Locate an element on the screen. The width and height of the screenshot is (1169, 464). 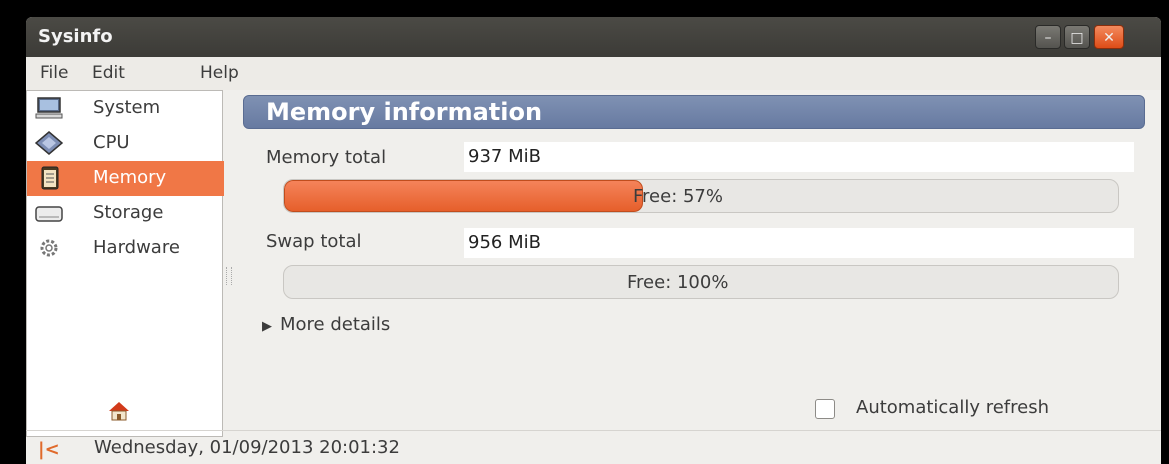
sidebar-item-label: CPU is located at coordinates (111, 142).